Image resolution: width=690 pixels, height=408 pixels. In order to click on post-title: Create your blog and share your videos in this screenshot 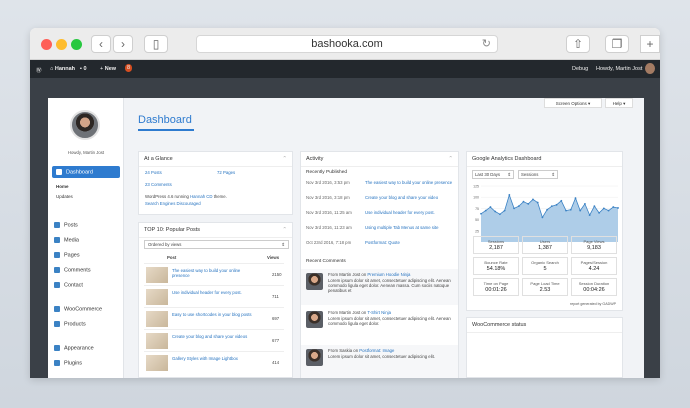, I will do `click(212, 336)`.